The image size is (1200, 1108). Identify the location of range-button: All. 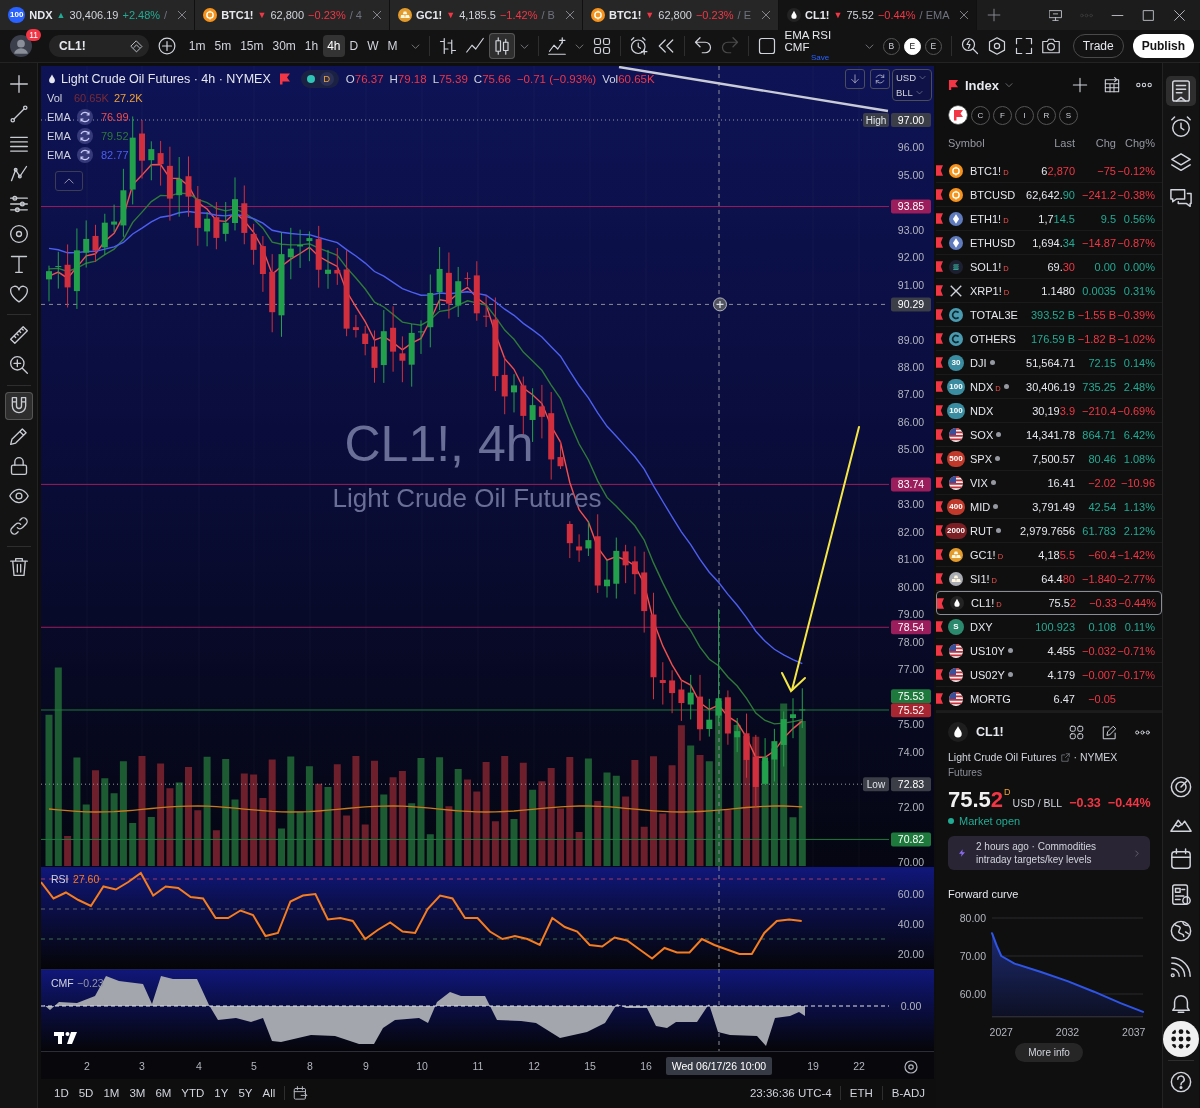
(269, 1093).